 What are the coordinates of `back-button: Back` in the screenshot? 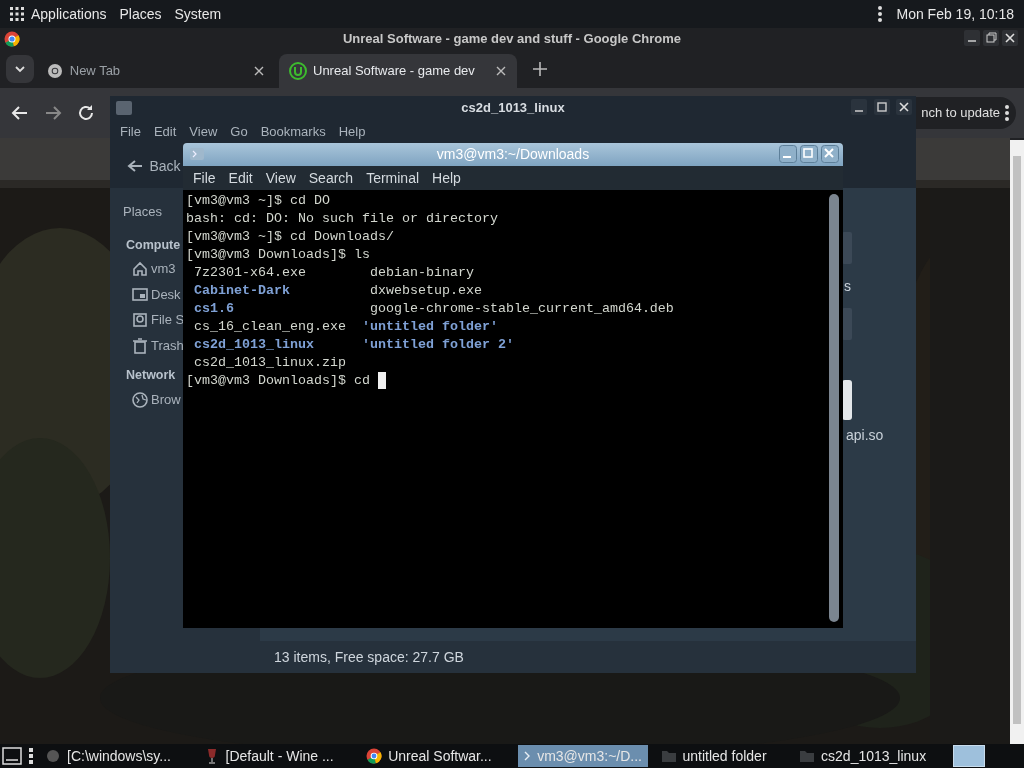 It's located at (154, 166).